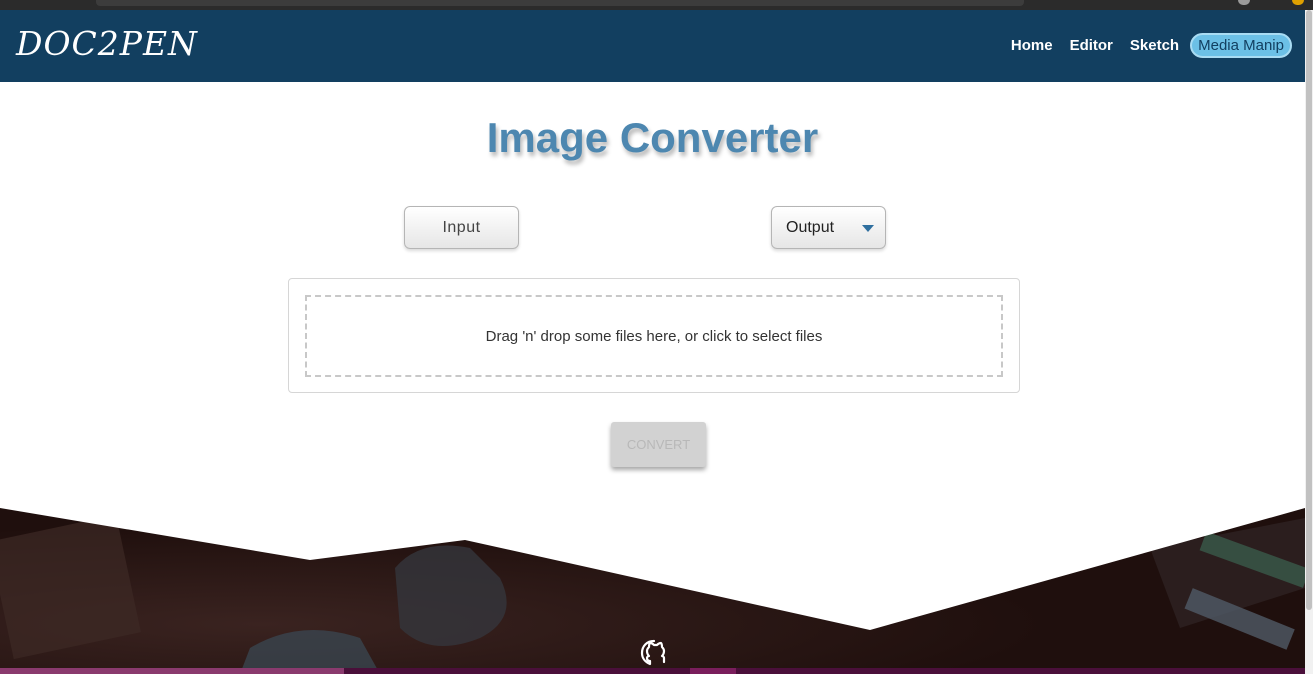 The width and height of the screenshot is (1313, 674). I want to click on browser-top-strip, so click(656, 5).